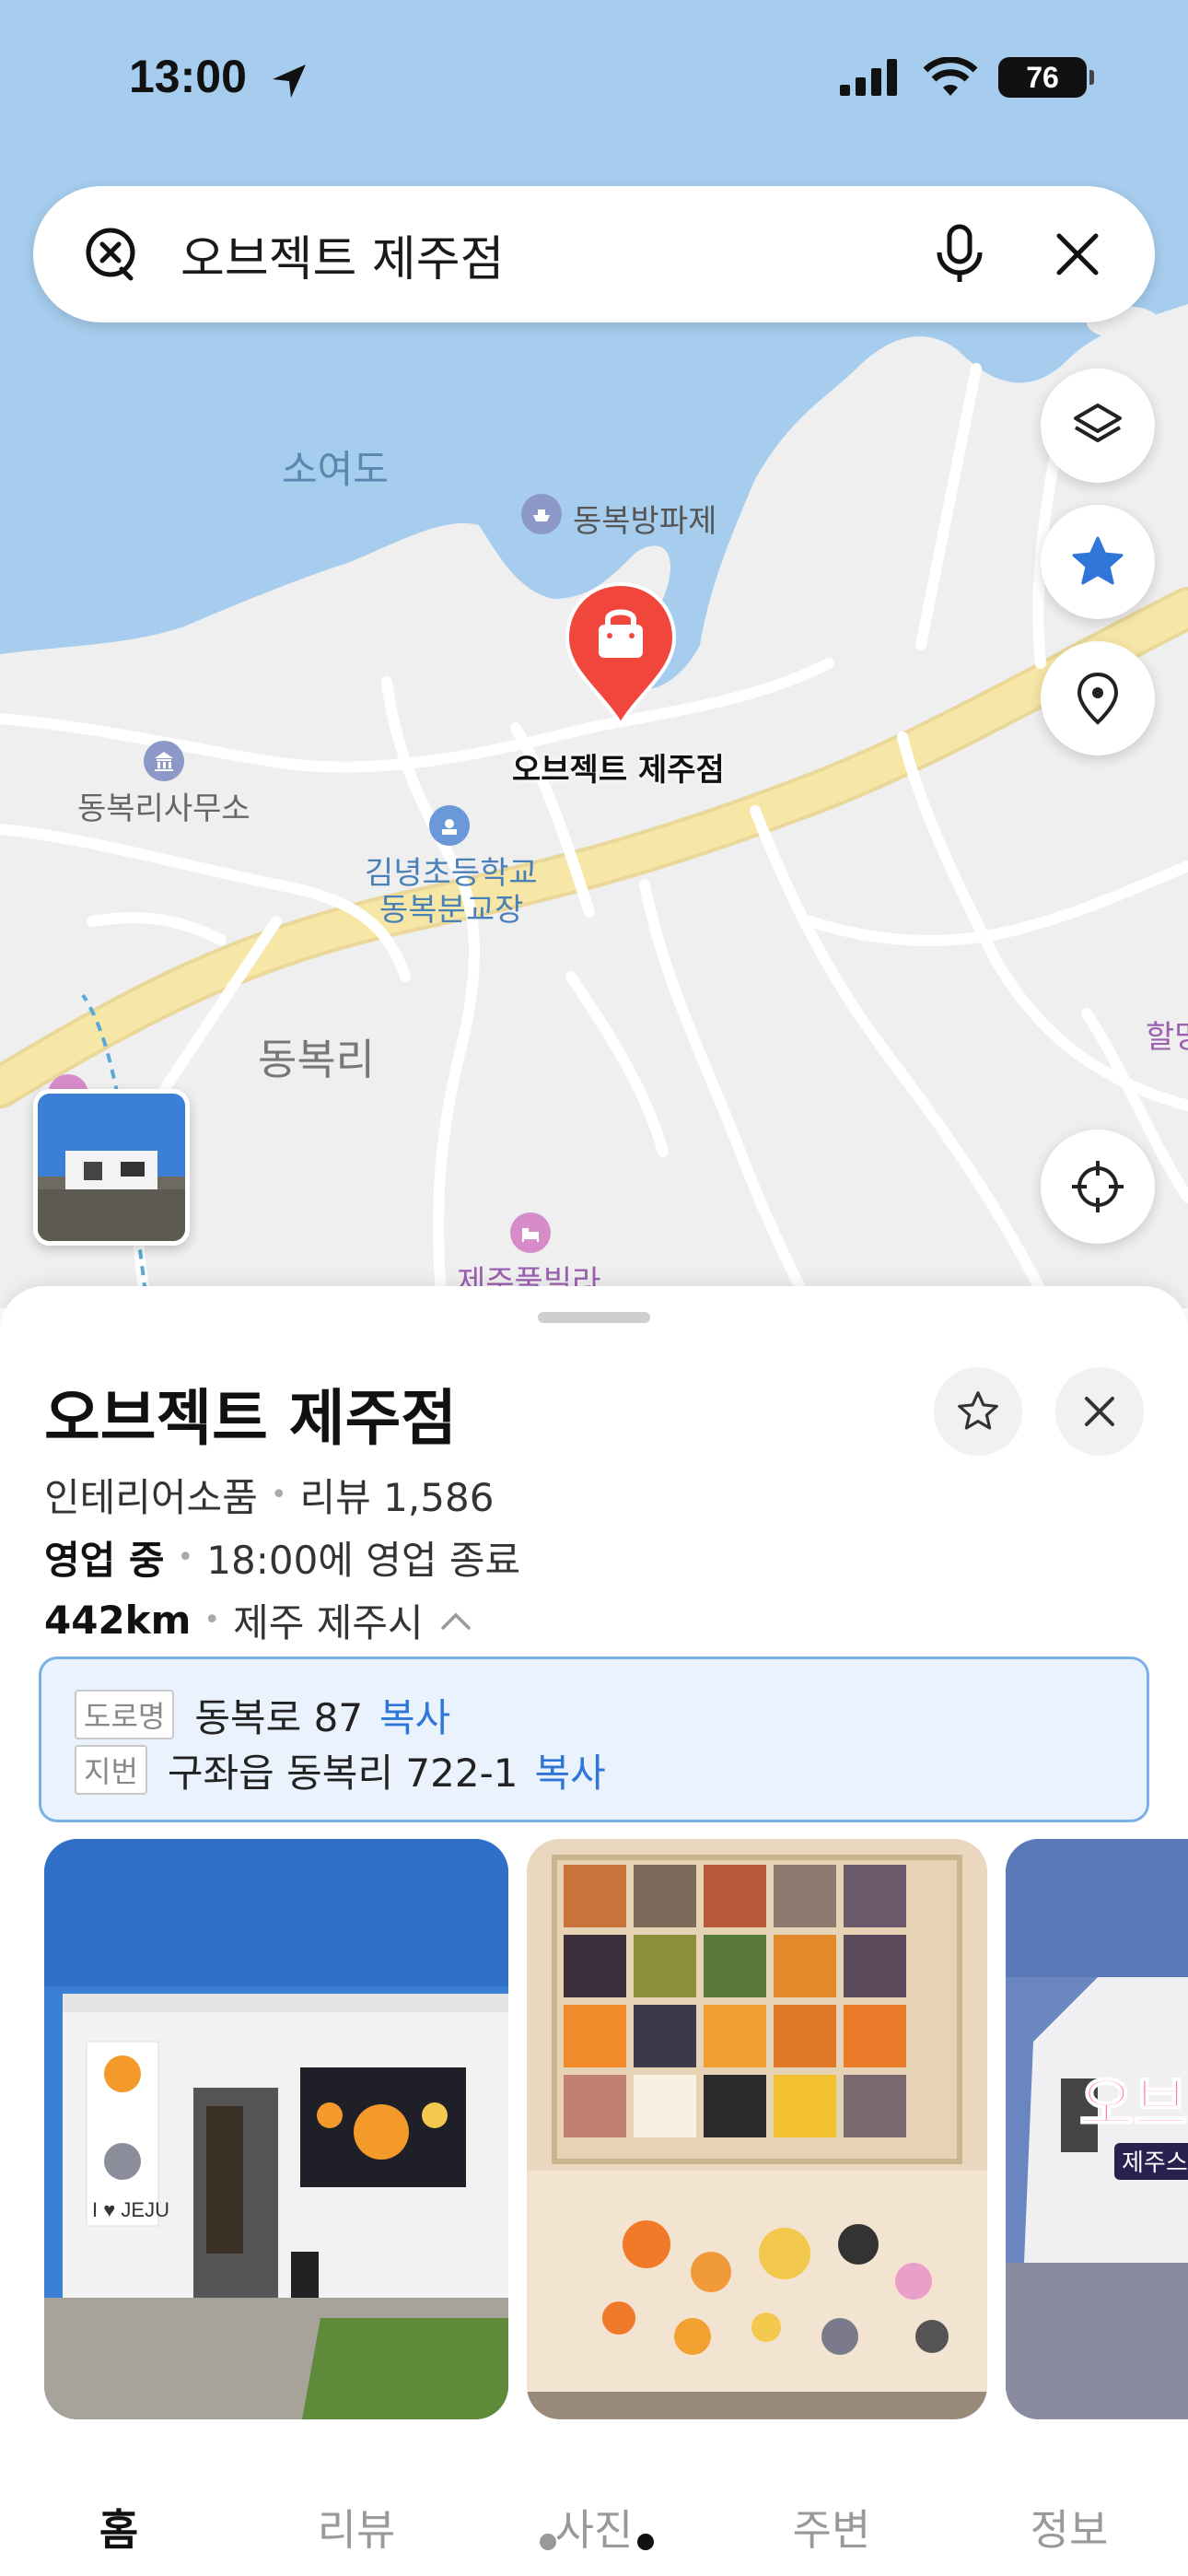  What do you see at coordinates (251, 1418) in the screenshot?
I see `place-title: 오브젝트 제주점` at bounding box center [251, 1418].